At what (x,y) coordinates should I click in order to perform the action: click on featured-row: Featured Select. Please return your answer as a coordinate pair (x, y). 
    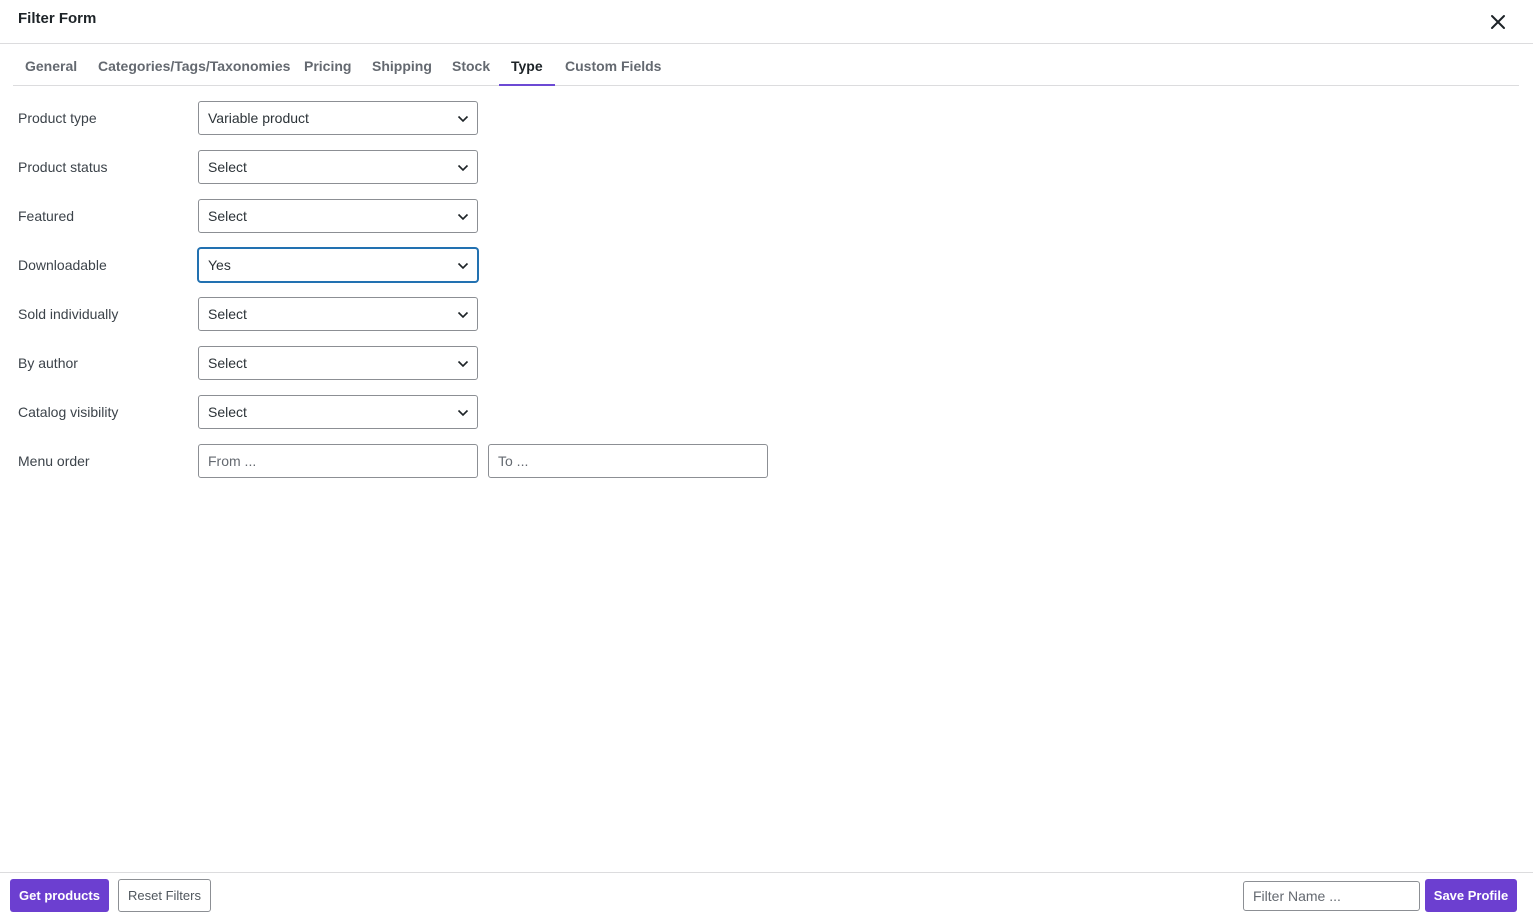
    Looking at the image, I should click on (400, 216).